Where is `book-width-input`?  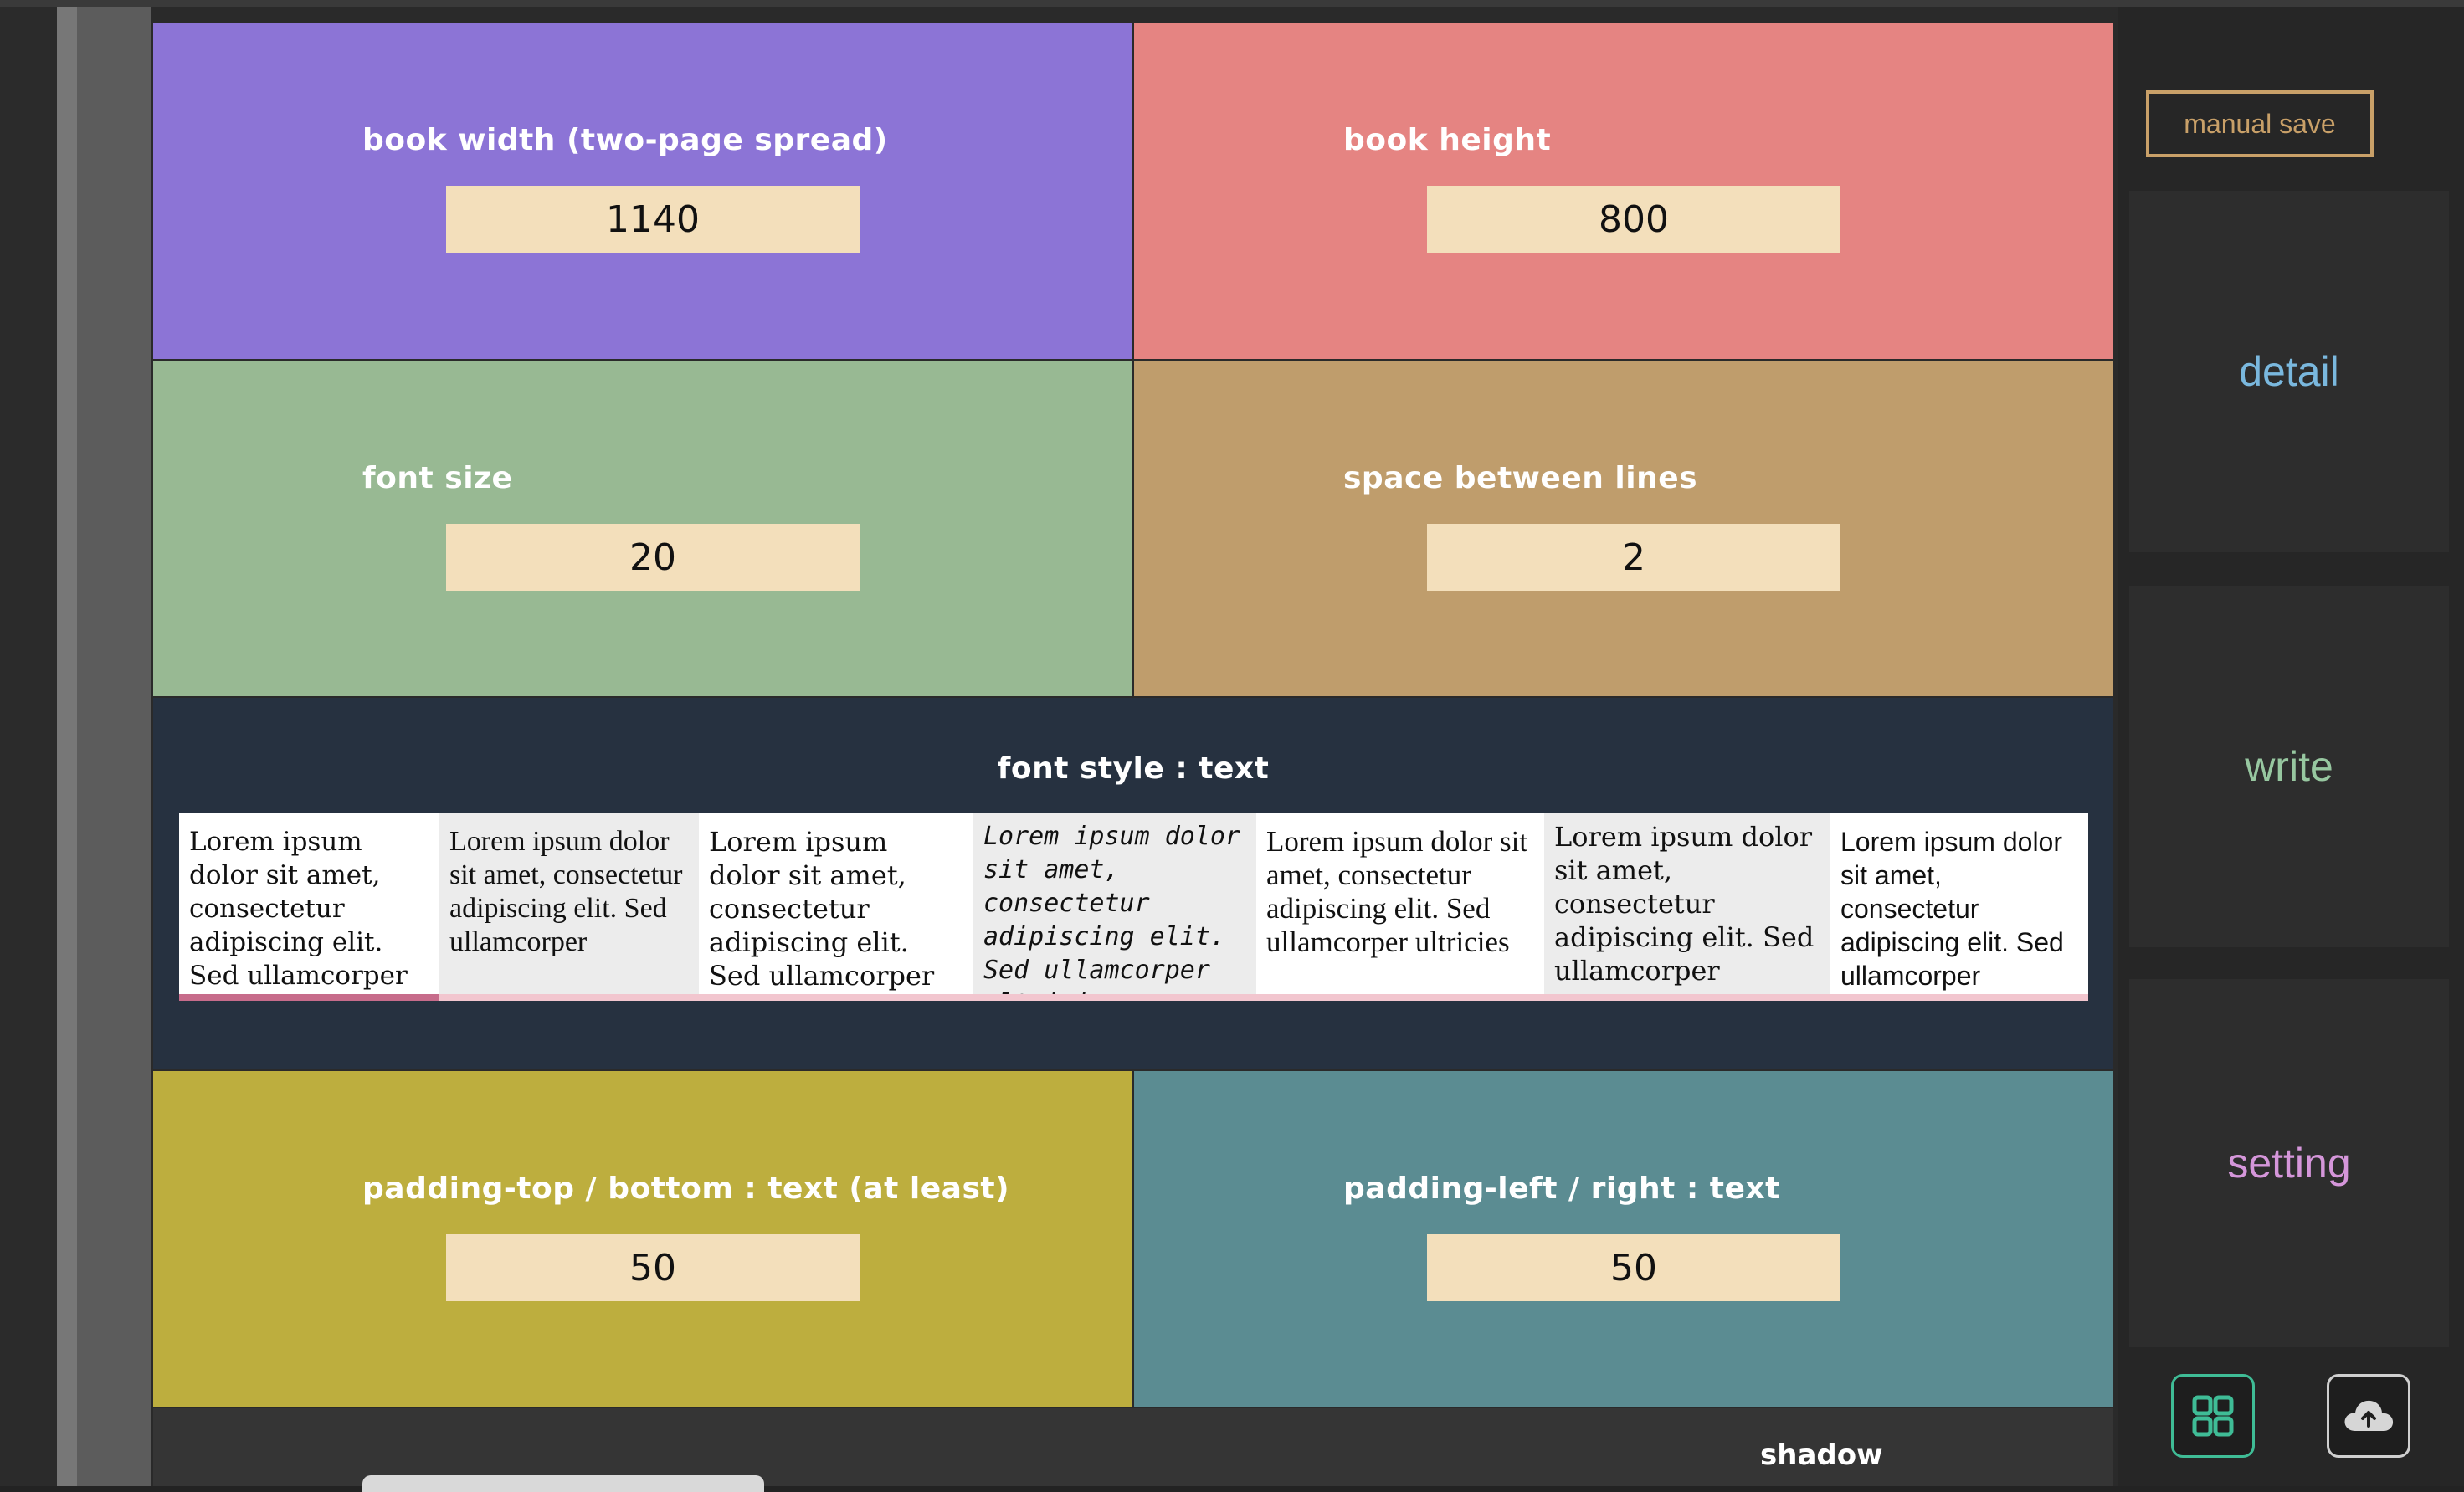 book-width-input is located at coordinates (653, 219).